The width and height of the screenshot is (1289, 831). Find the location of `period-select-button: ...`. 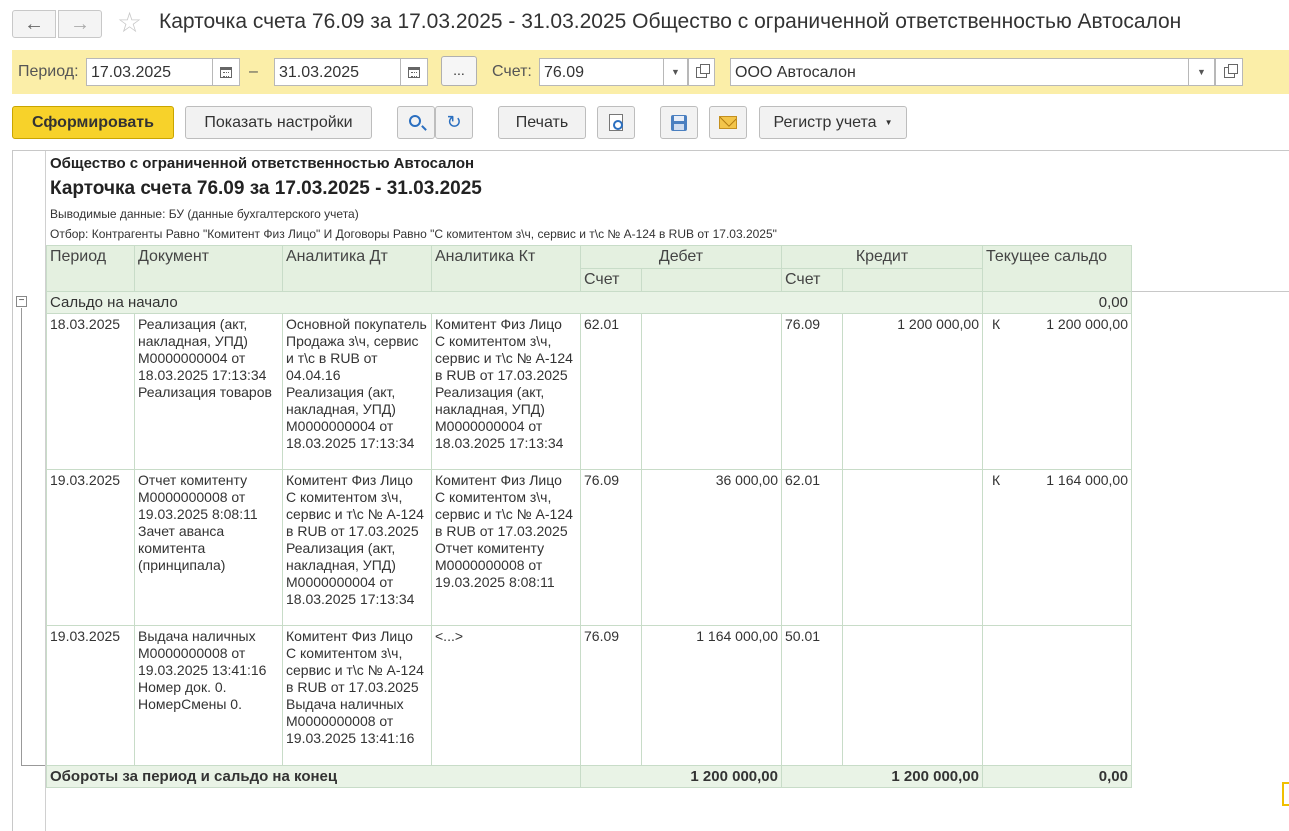

period-select-button: ... is located at coordinates (459, 71).